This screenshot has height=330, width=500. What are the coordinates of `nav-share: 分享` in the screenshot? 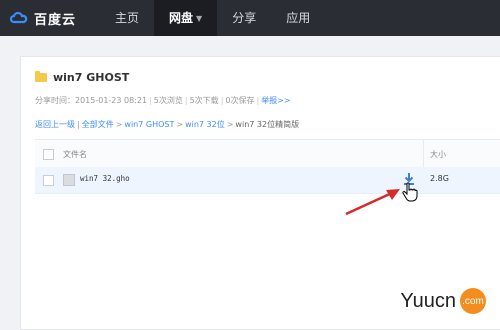 It's located at (244, 18).